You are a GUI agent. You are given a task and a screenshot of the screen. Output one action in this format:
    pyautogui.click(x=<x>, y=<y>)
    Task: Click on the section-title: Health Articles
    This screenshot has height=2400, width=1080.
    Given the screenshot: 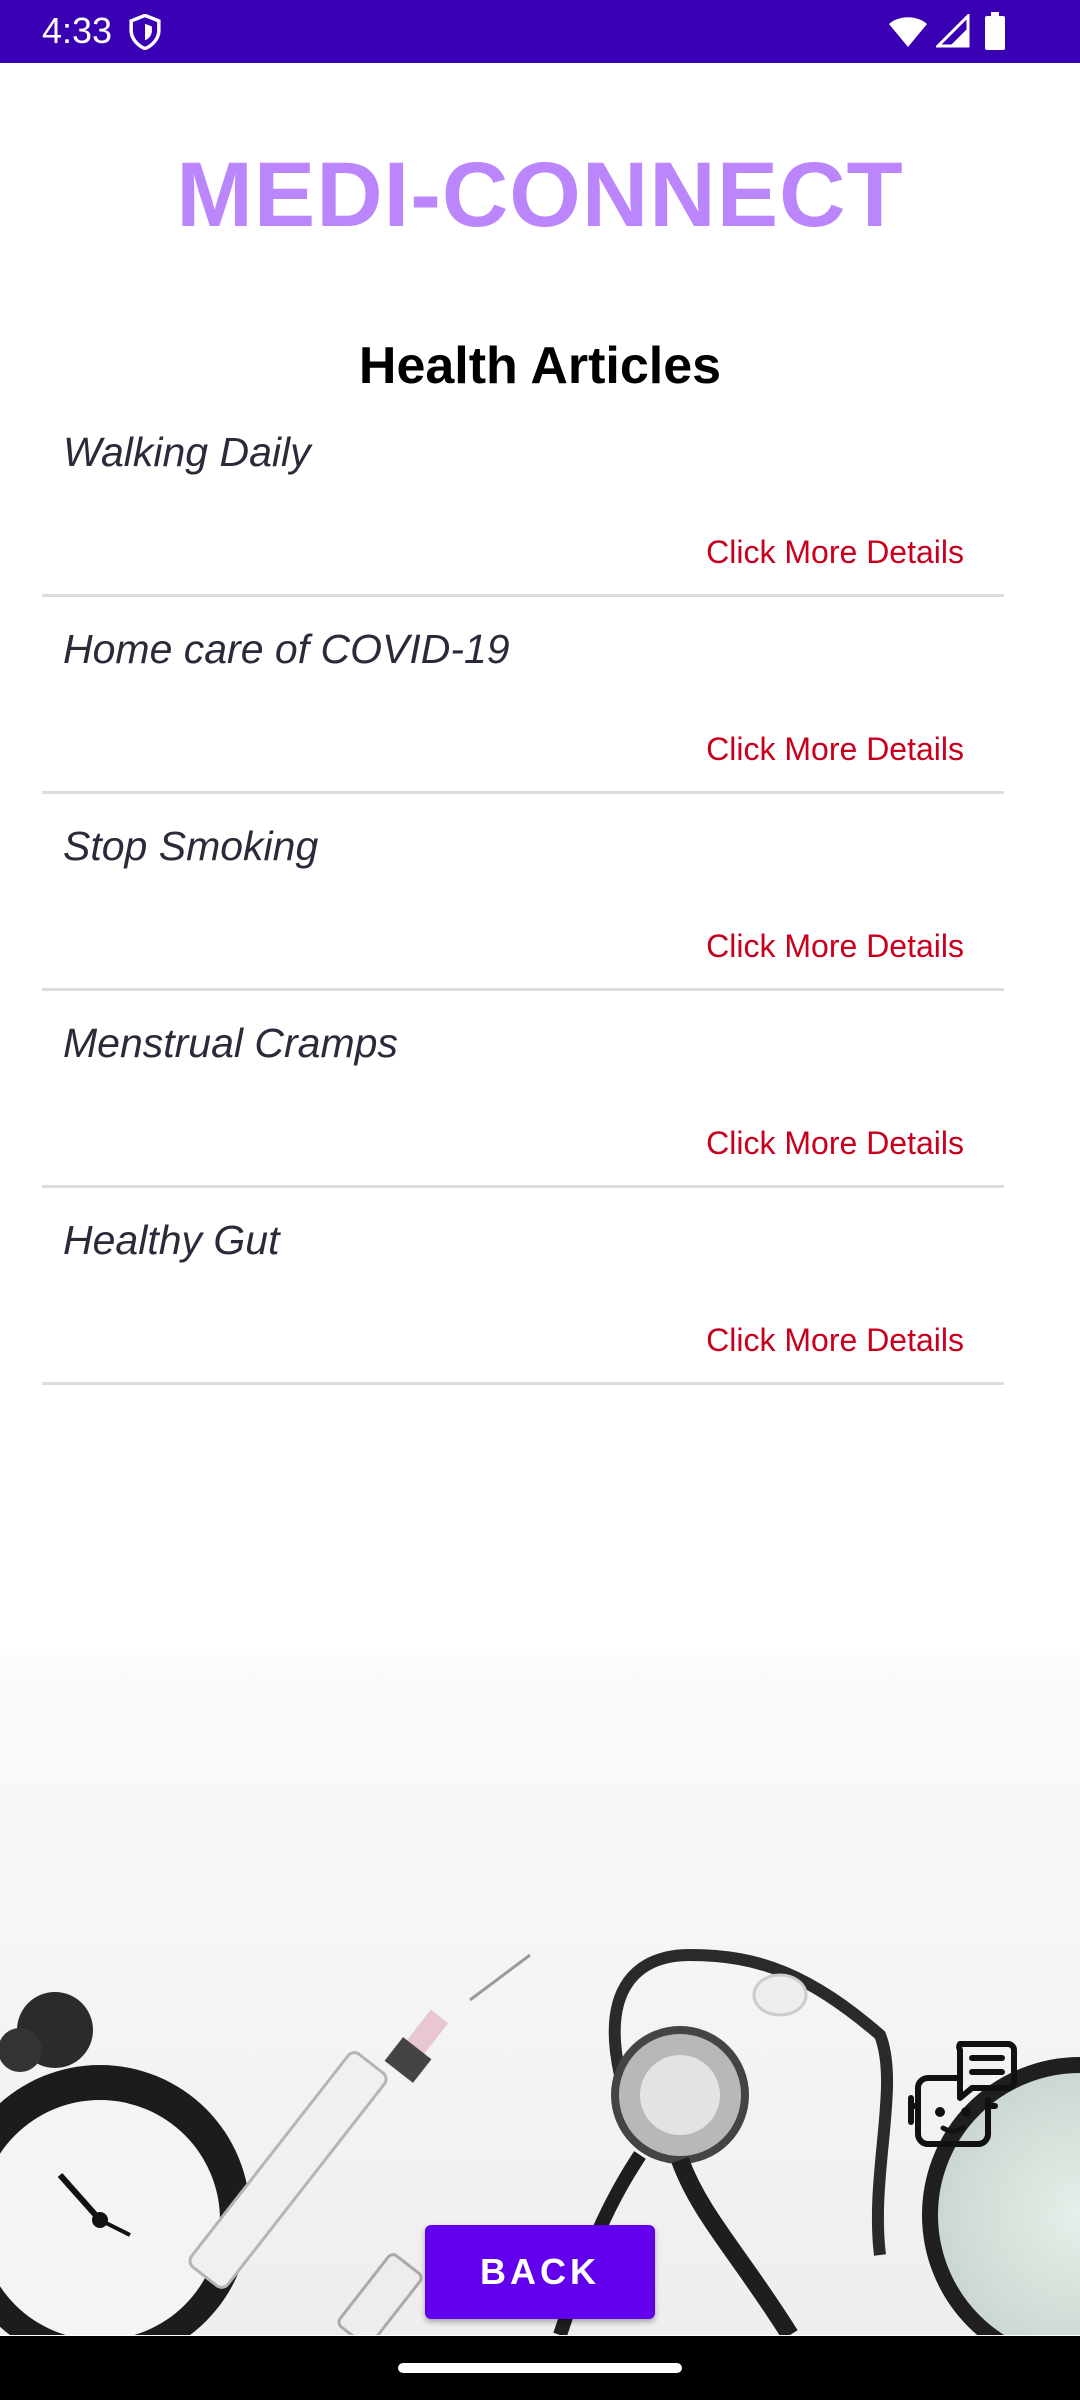 What is the action you would take?
    pyautogui.click(x=540, y=366)
    